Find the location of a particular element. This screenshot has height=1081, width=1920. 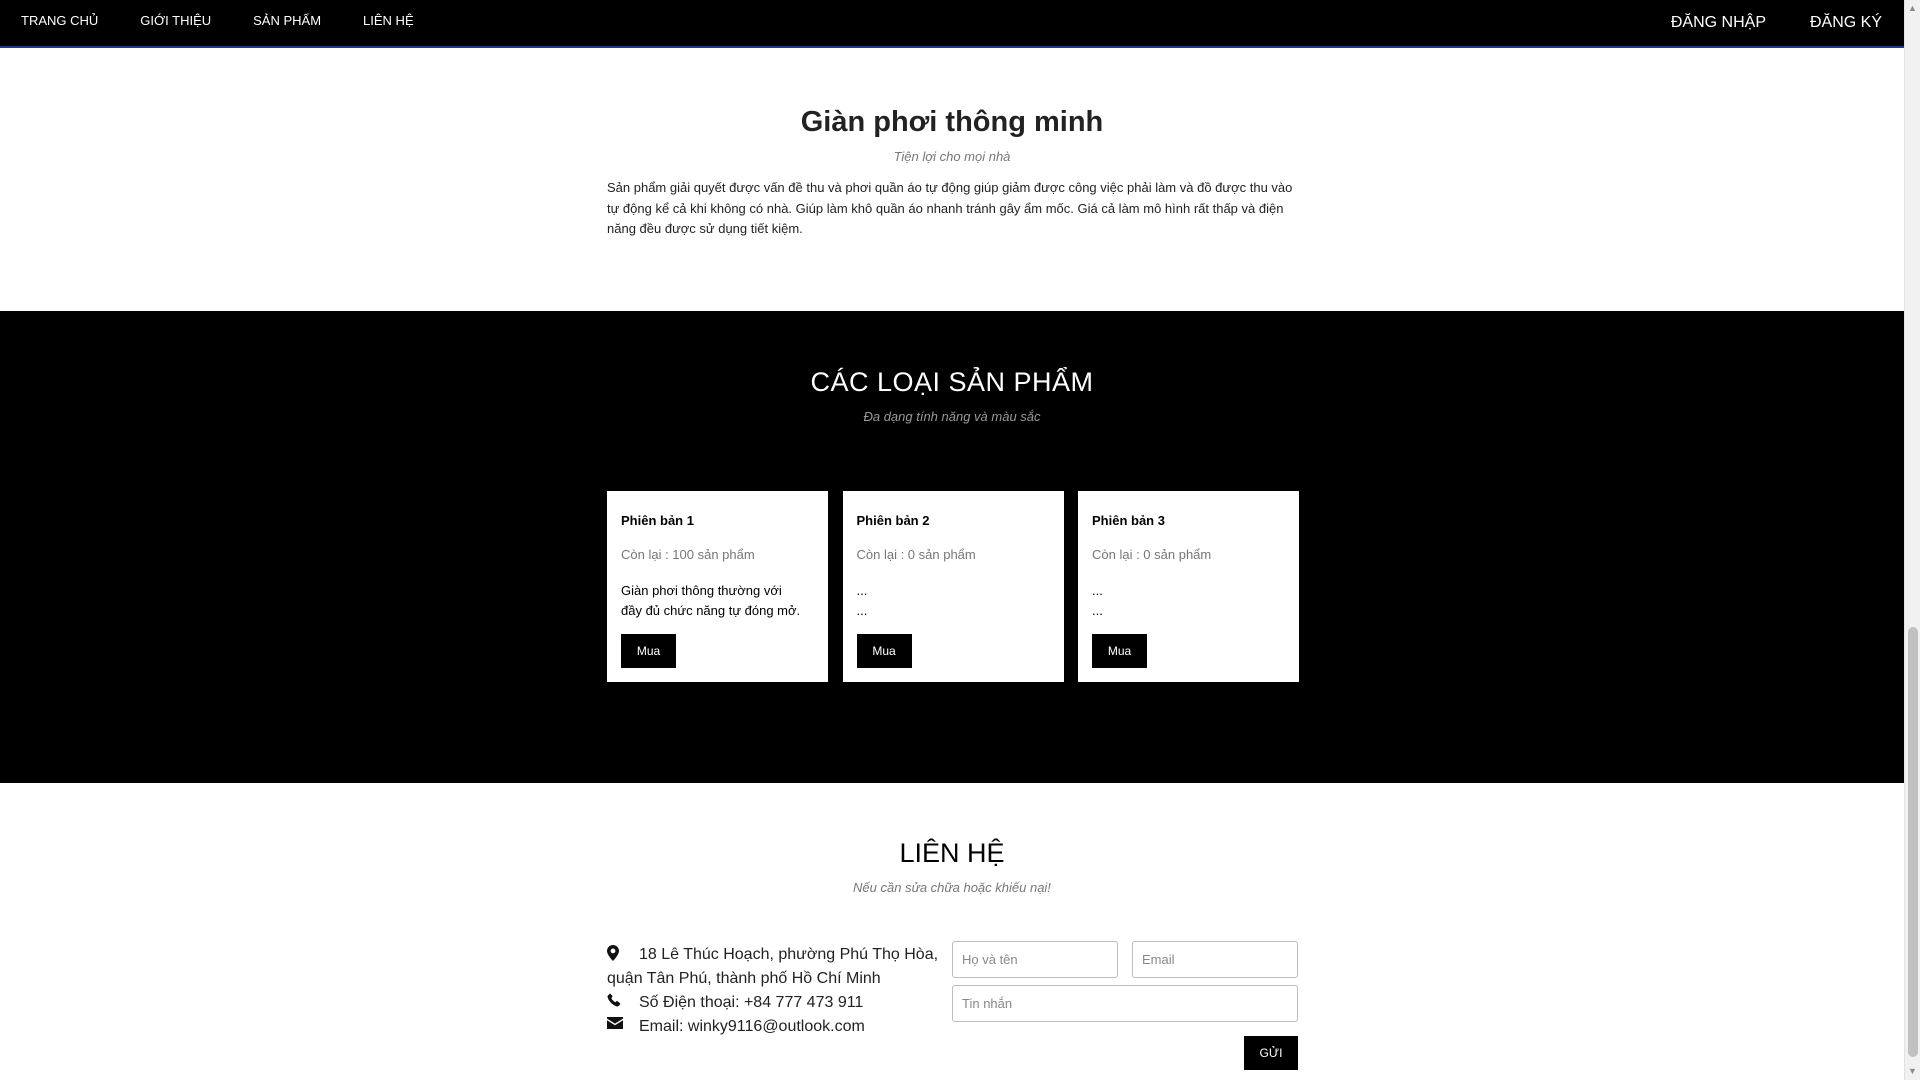

login-link: ĐĂNG NHẬP is located at coordinates (1718, 23).